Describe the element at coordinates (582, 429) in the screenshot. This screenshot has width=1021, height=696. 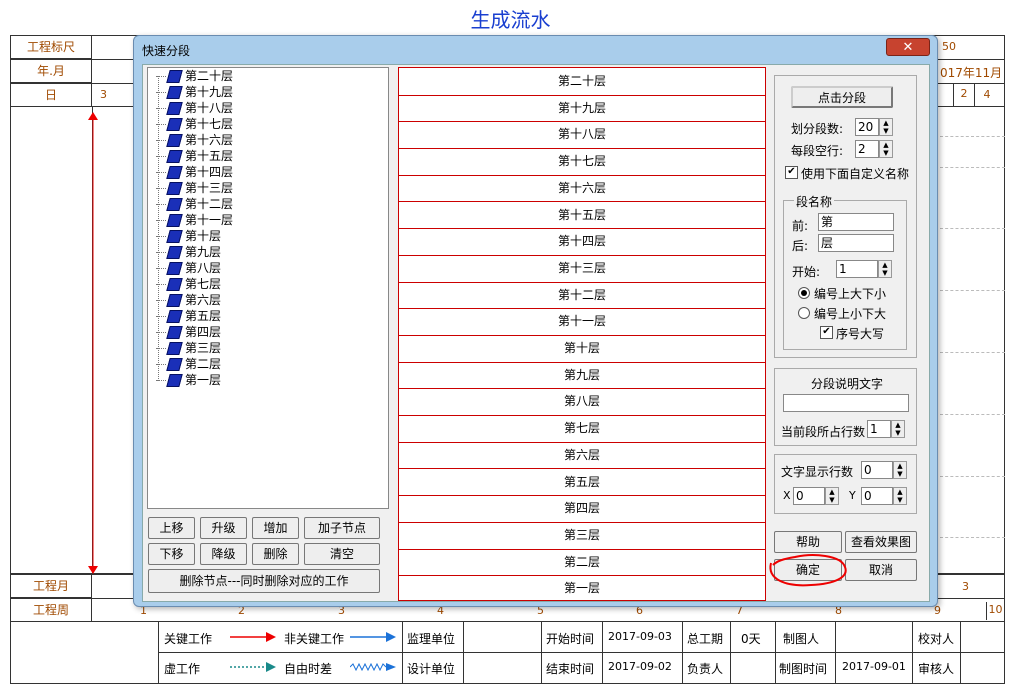
I see `segment-row: 第七层` at that location.